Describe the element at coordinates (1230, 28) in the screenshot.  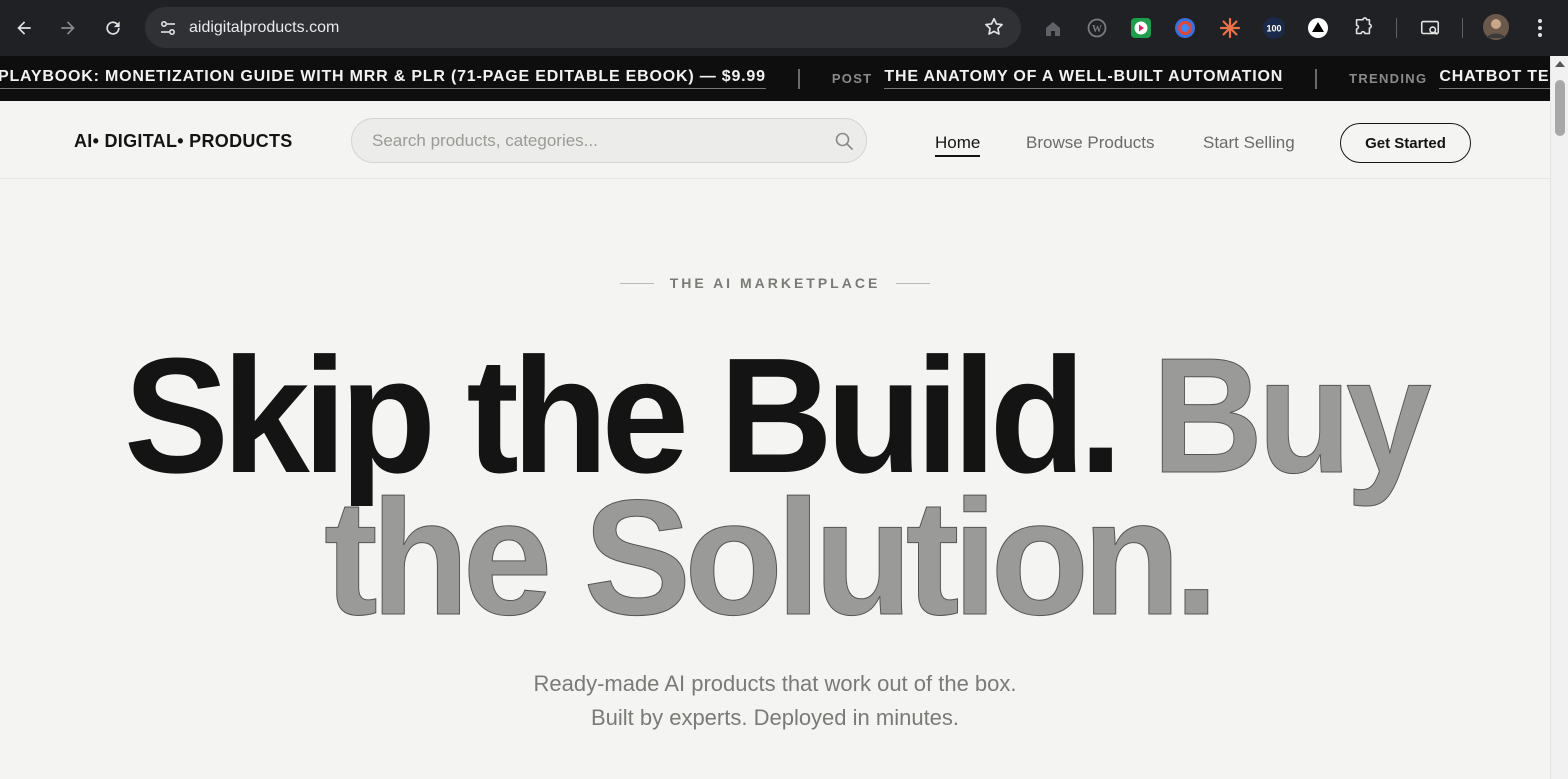
I see `orange-burst-icon` at that location.